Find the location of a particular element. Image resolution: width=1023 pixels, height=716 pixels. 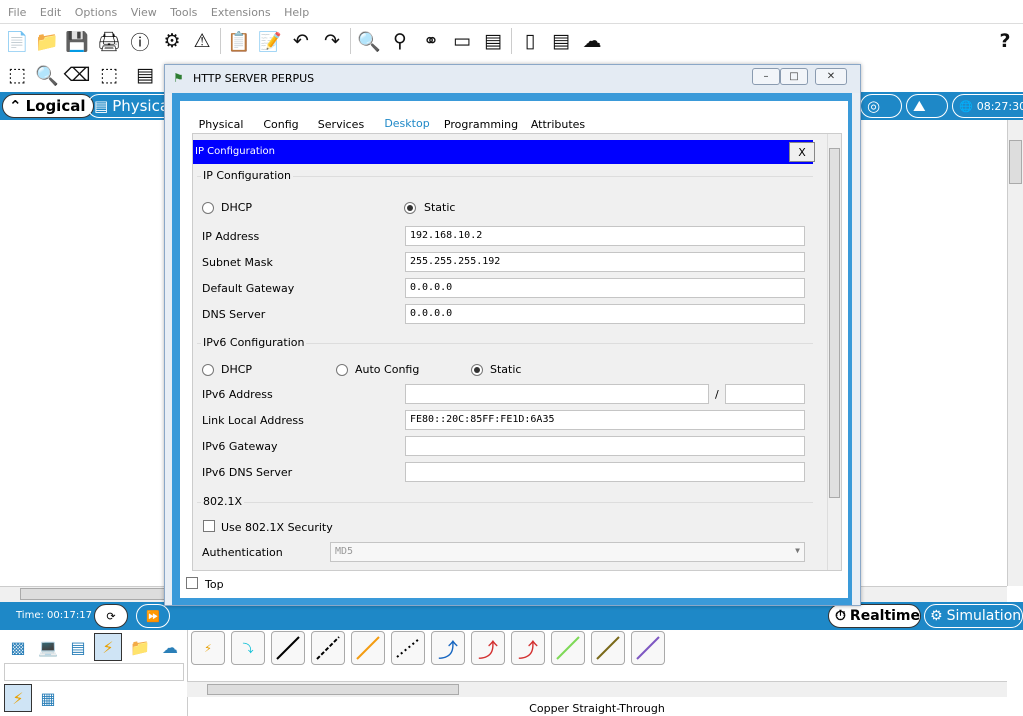

cable-list-scrollbar is located at coordinates (597, 689).